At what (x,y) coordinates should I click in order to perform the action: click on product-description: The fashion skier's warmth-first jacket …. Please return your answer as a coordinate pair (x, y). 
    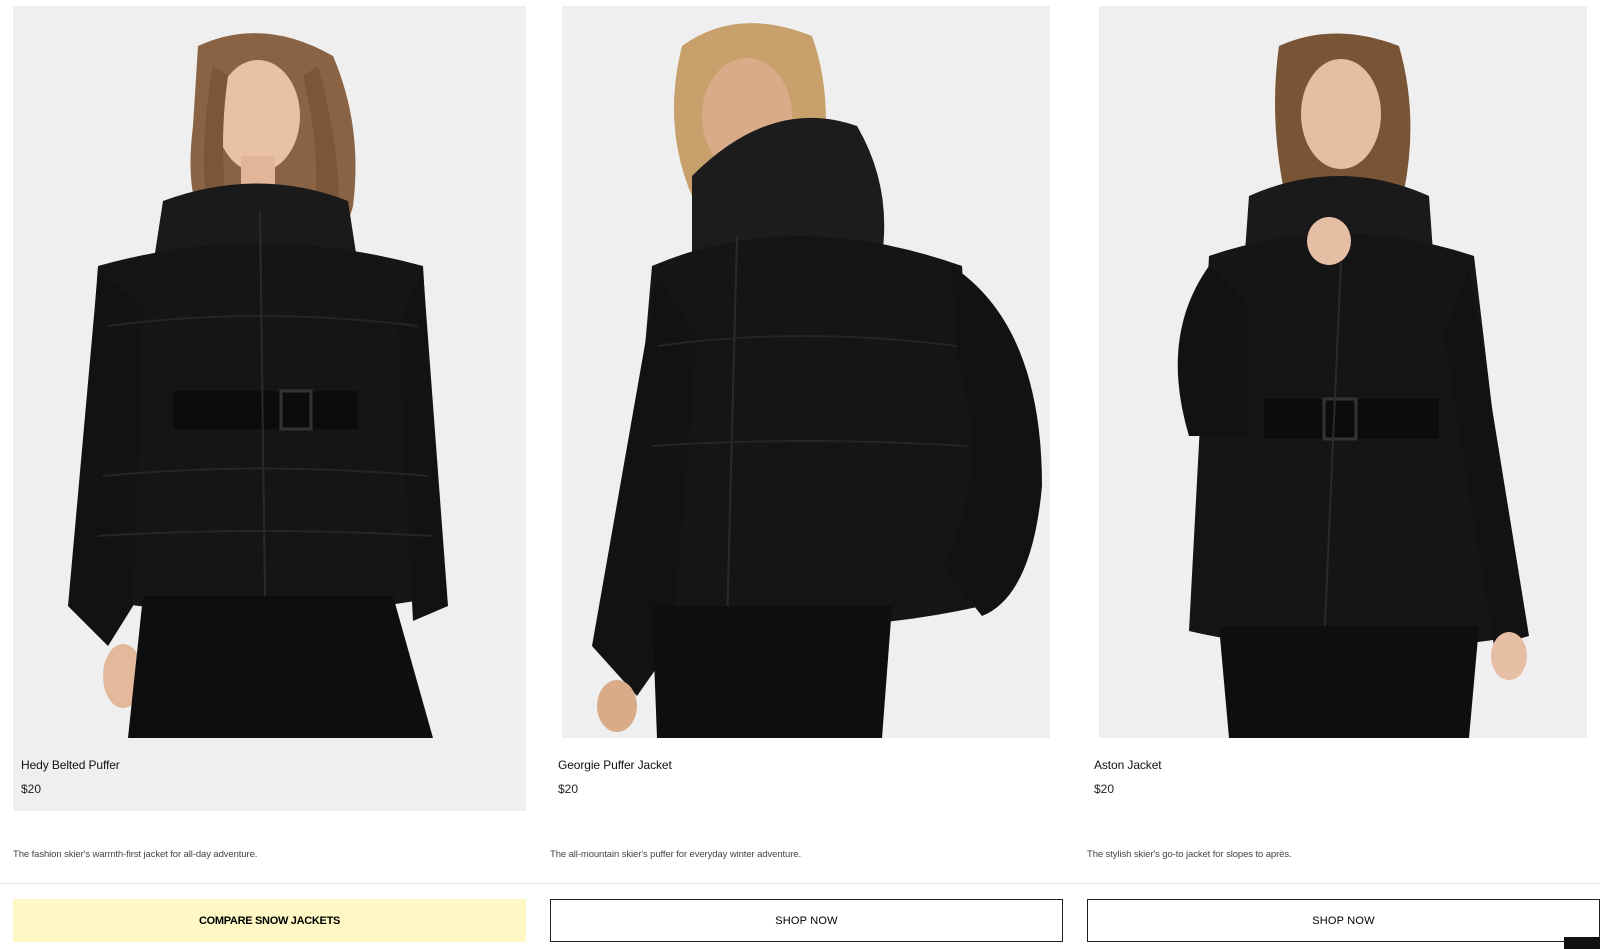
    Looking at the image, I should click on (135, 854).